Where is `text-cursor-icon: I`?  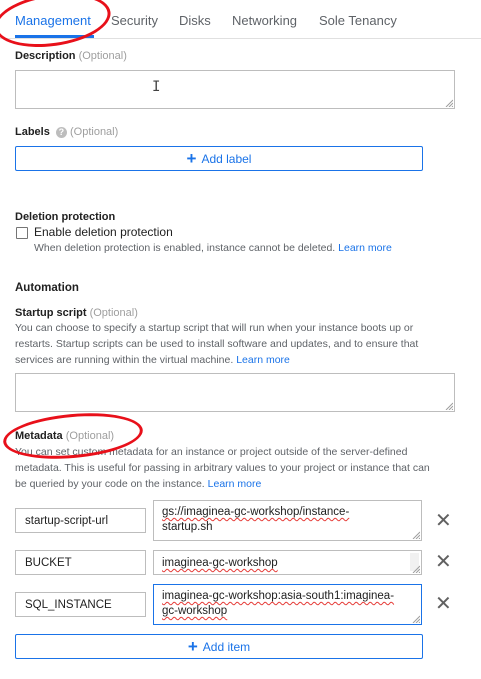
text-cursor-icon: I is located at coordinates (156, 87).